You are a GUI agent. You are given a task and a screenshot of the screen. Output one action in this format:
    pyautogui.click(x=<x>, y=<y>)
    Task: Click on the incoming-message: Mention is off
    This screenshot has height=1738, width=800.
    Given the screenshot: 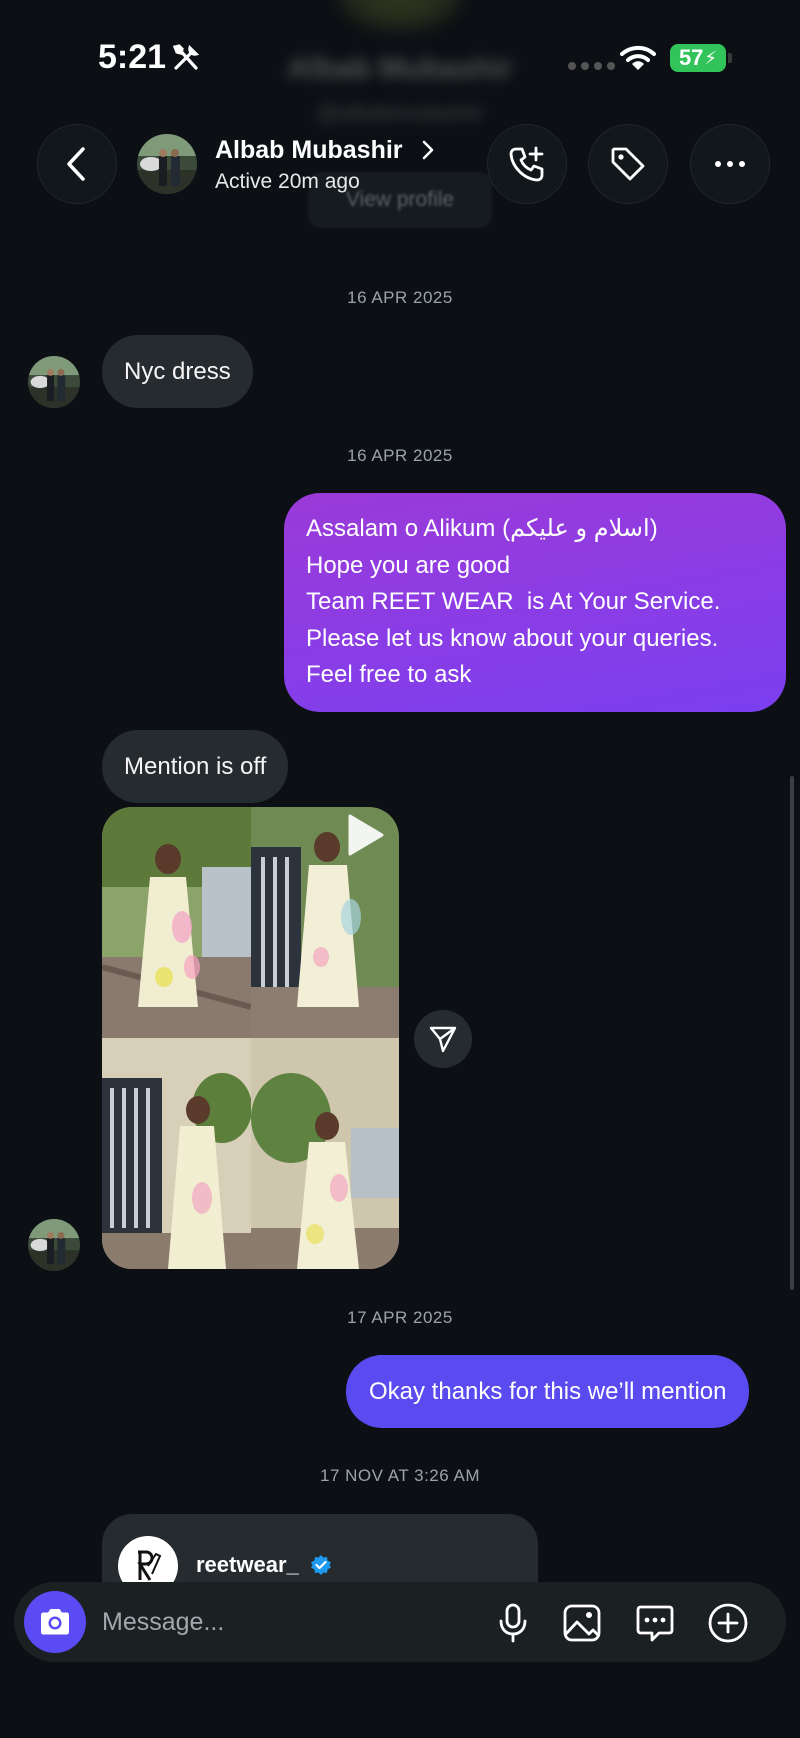 What is the action you would take?
    pyautogui.click(x=195, y=766)
    